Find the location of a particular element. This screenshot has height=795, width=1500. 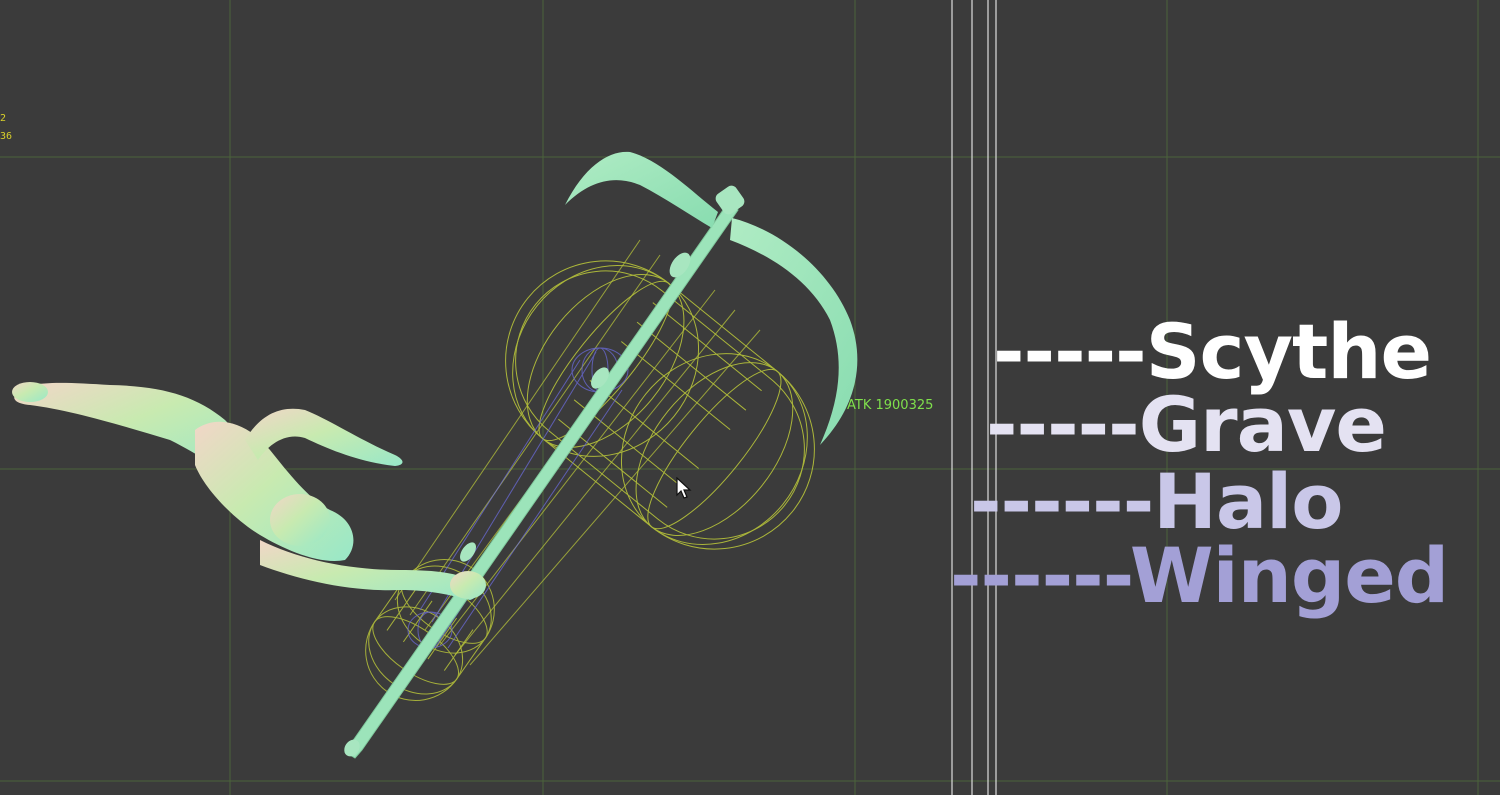

weapon-name-grave: -----Grave is located at coordinates (1186, 424).